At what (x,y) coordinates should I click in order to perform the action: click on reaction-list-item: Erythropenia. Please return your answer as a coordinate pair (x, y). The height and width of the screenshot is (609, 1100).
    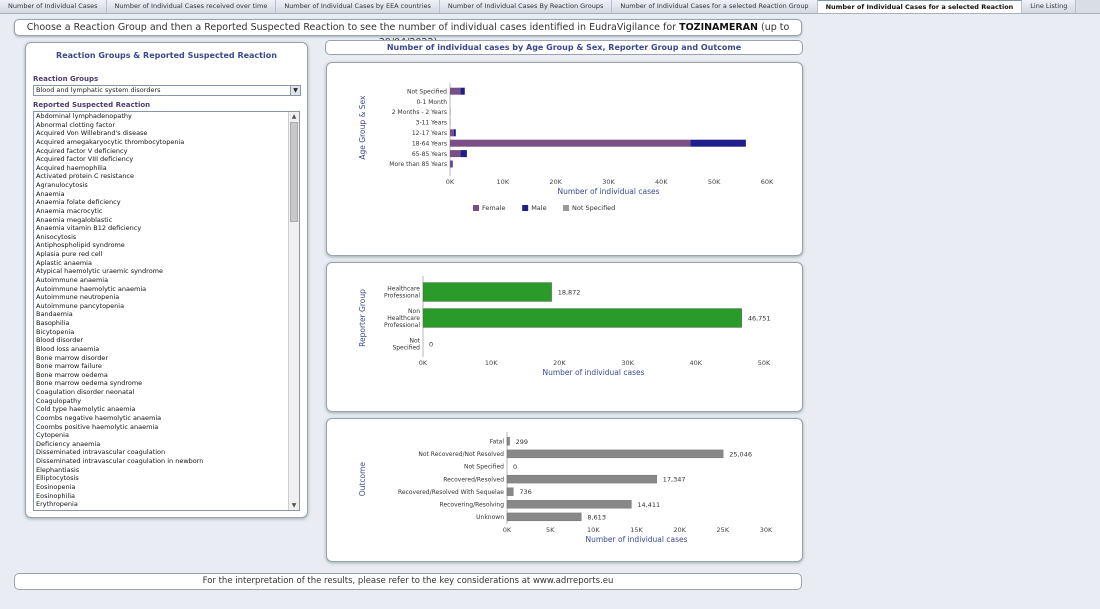
    Looking at the image, I should click on (166, 504).